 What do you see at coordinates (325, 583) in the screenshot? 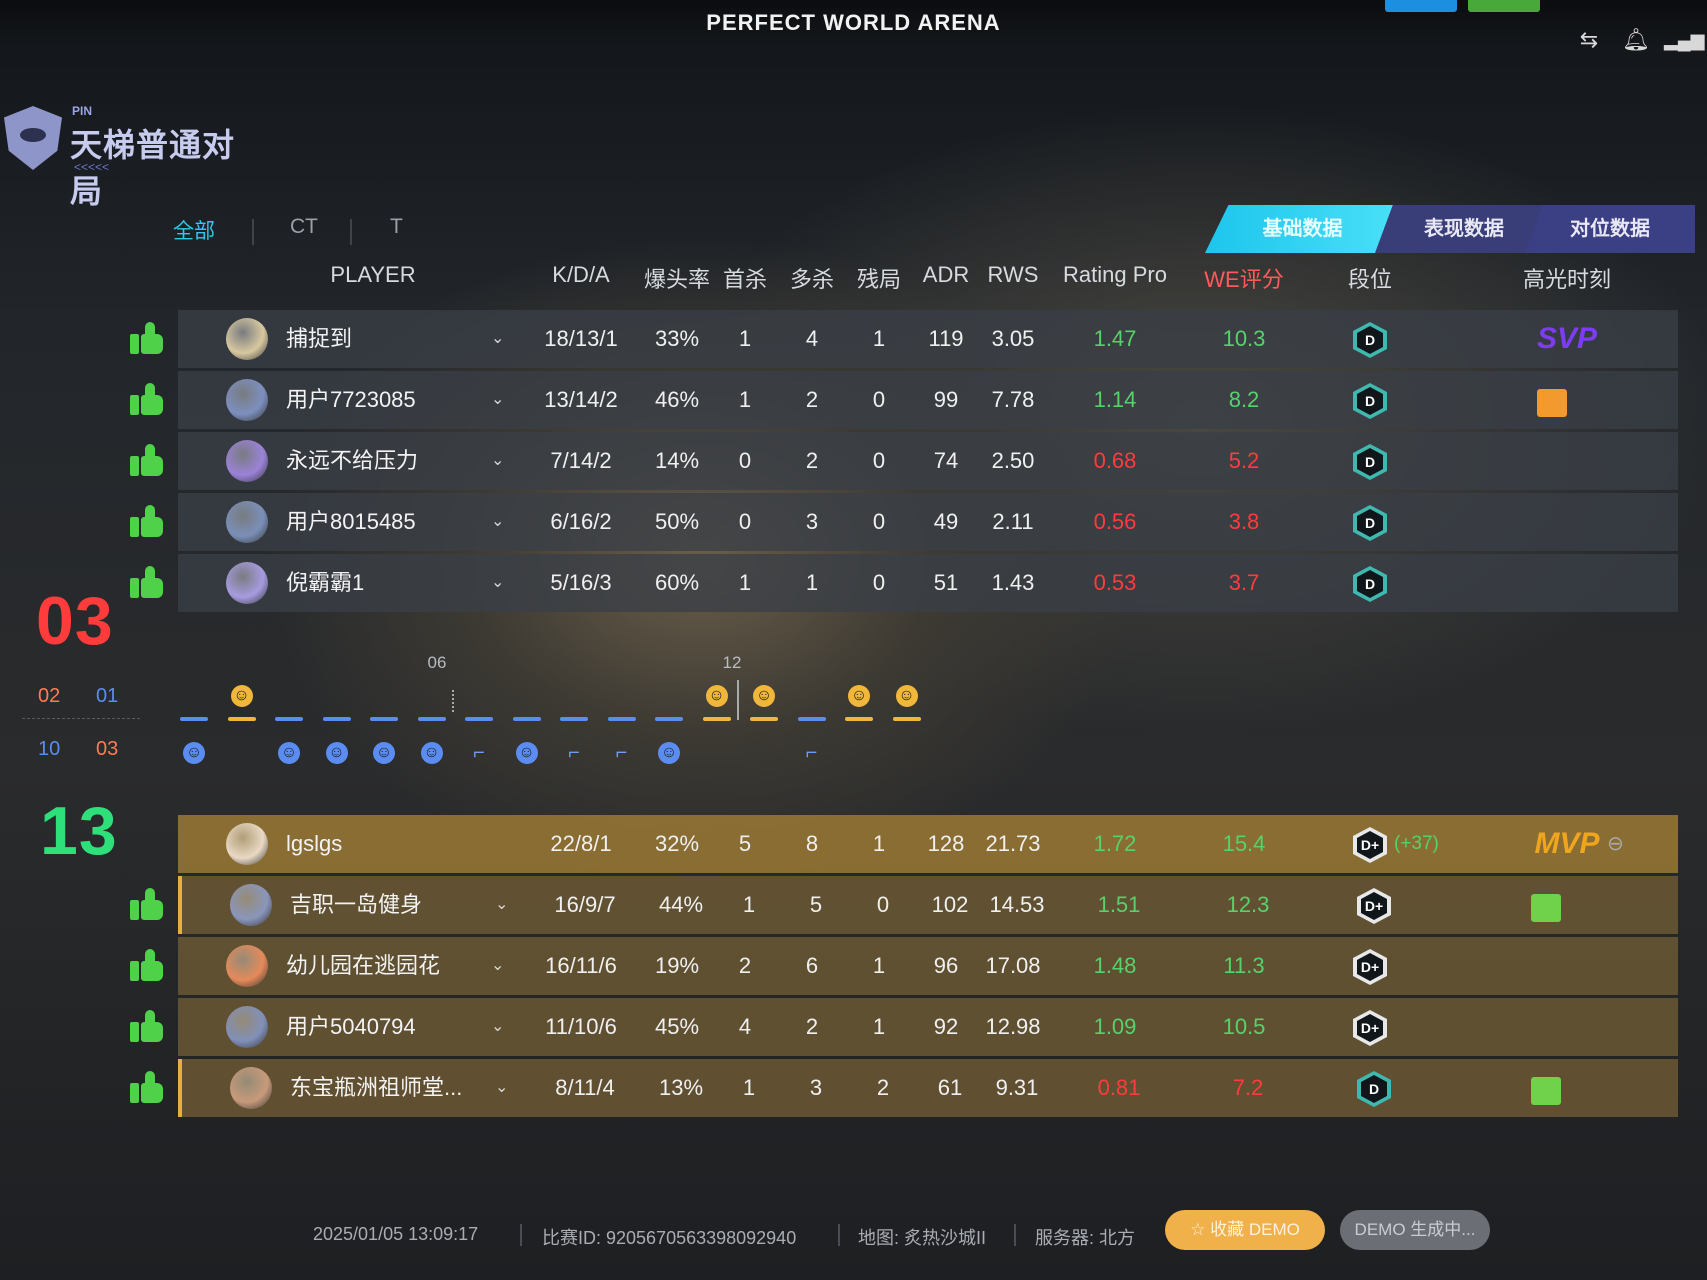
I see `player-name: 倪霸霸1` at bounding box center [325, 583].